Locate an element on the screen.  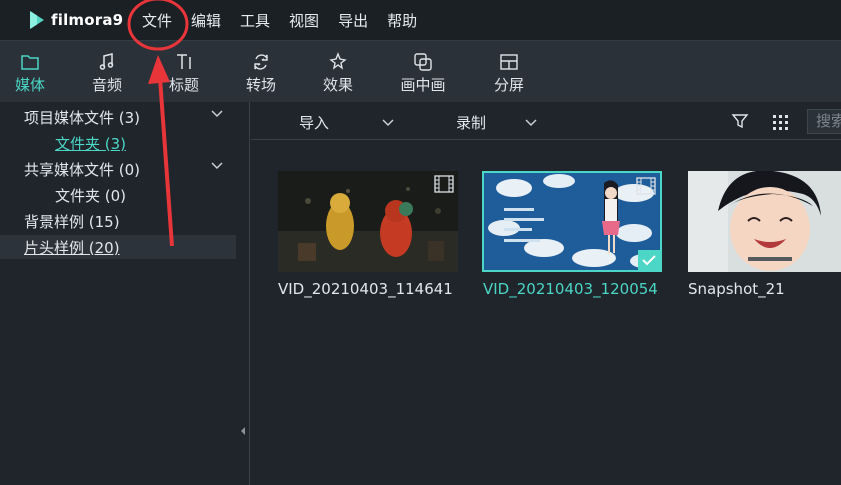
filter-icon is located at coordinates (740, 121).